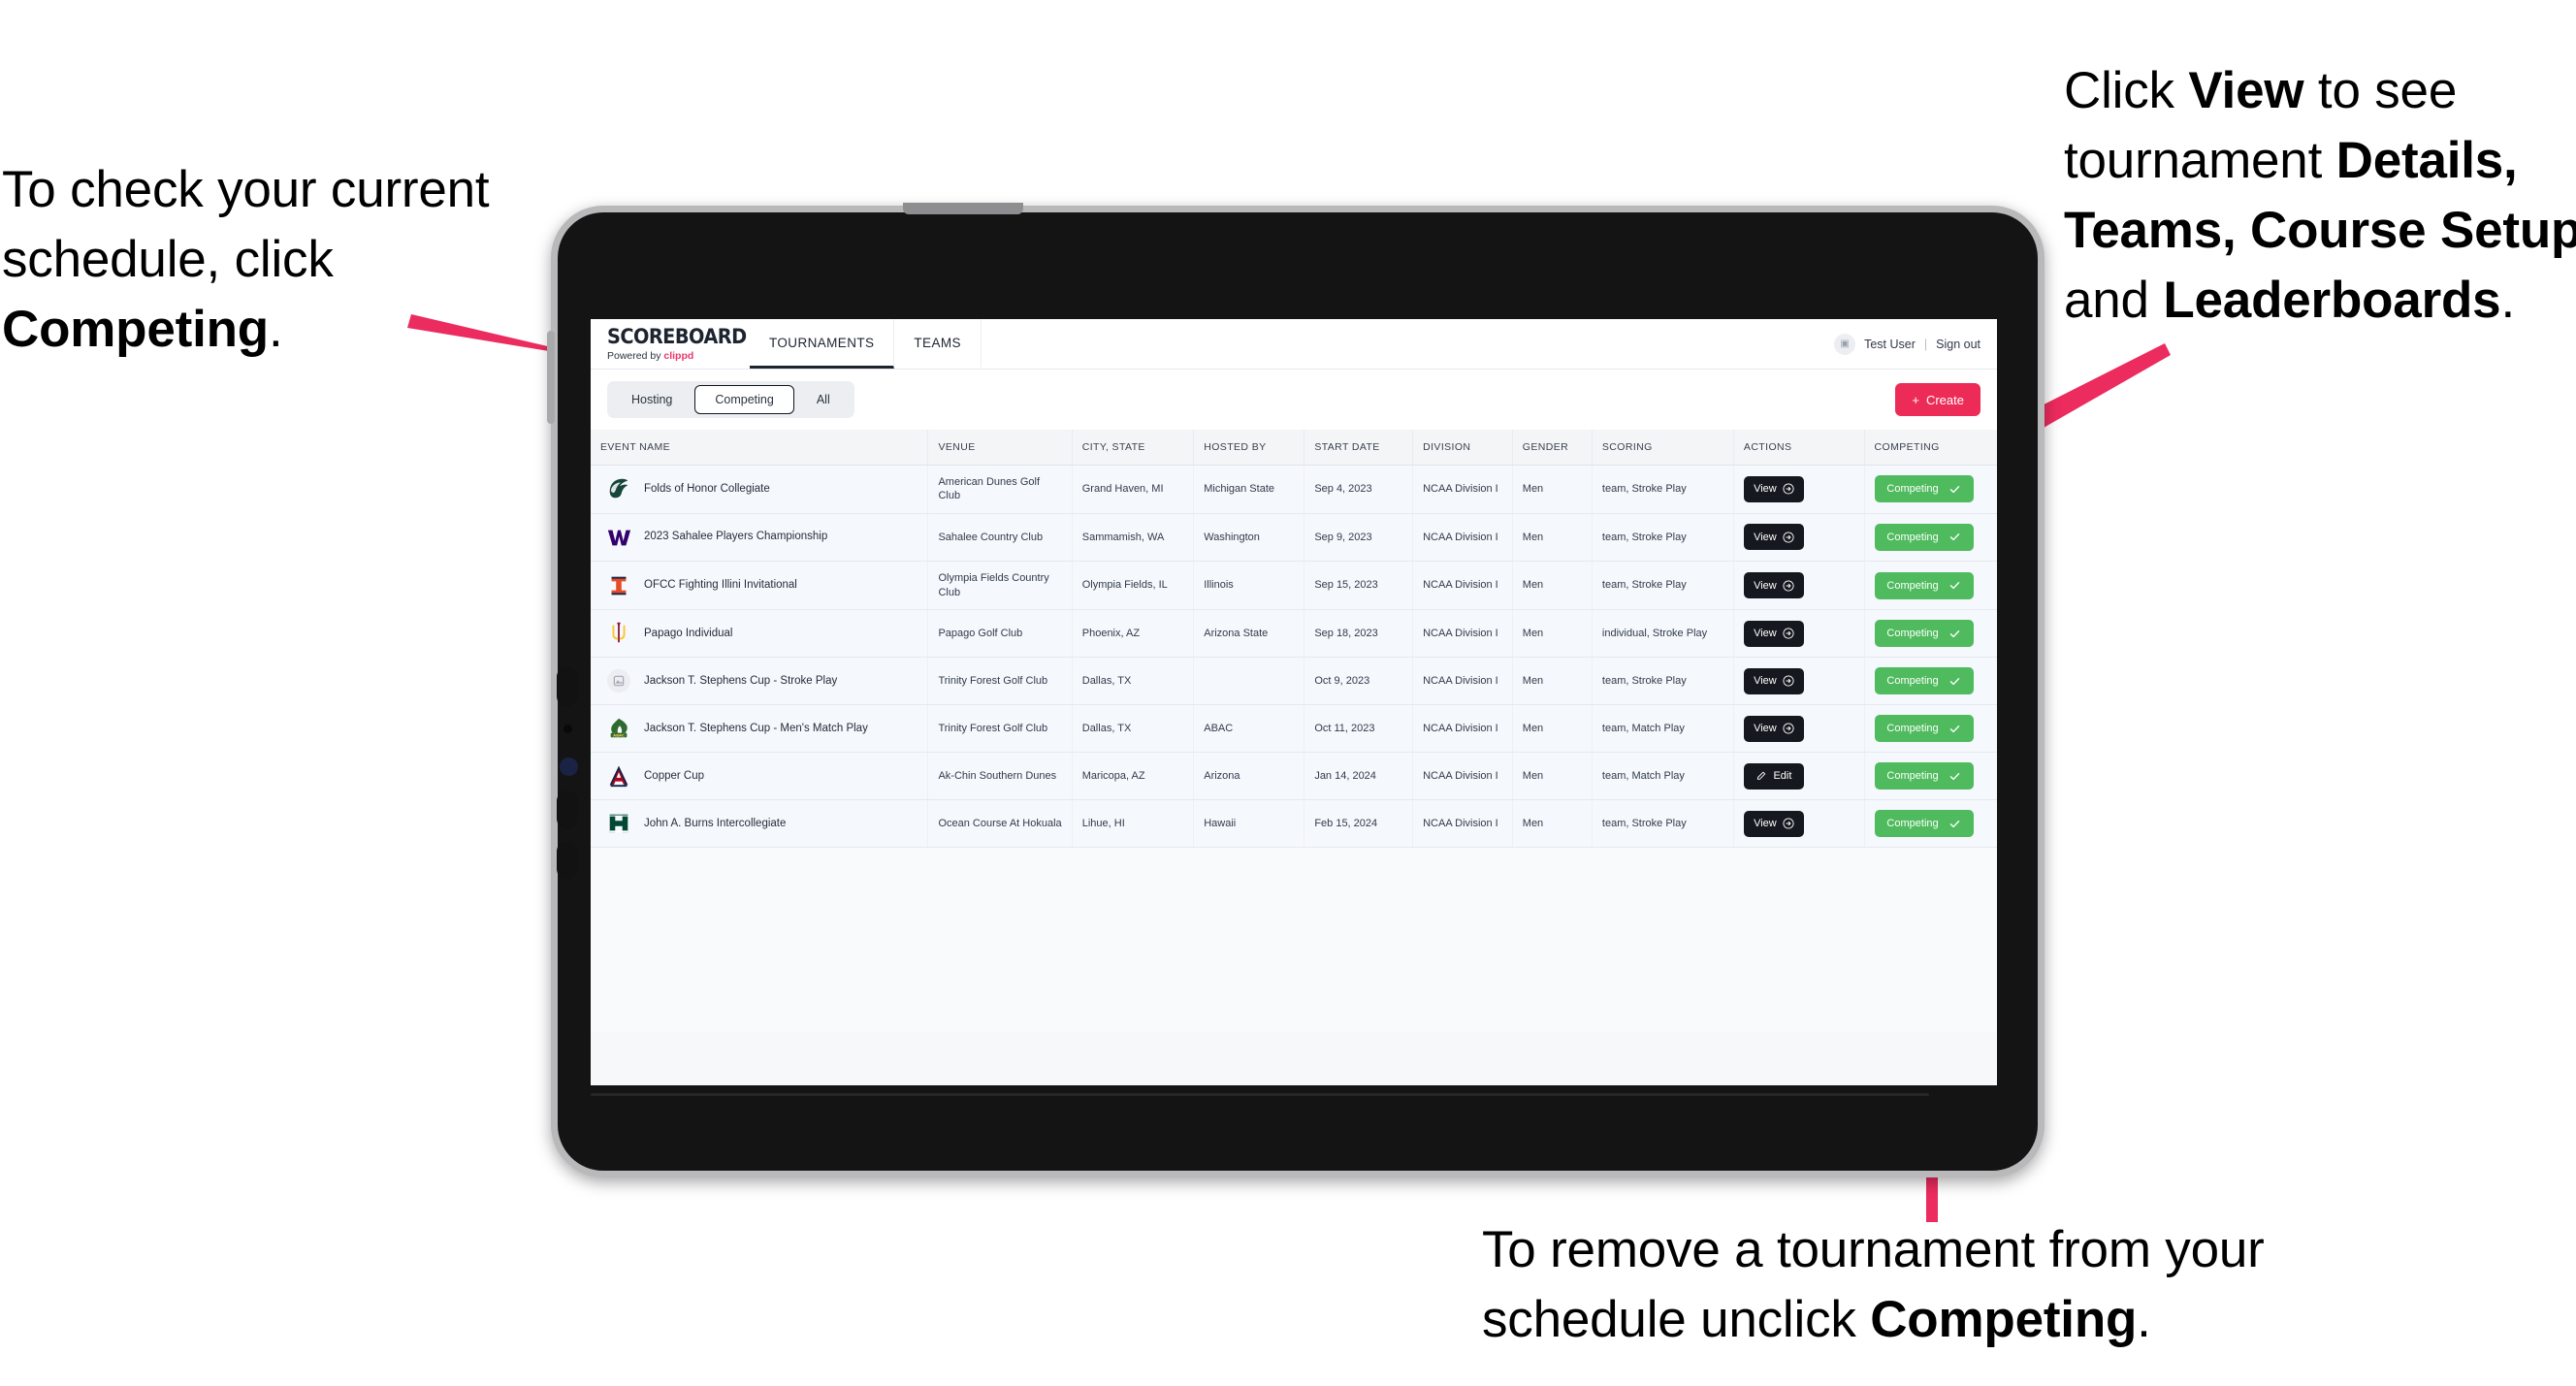  What do you see at coordinates (1359, 824) in the screenshot?
I see `cell-start-date: Feb 15, 2024` at bounding box center [1359, 824].